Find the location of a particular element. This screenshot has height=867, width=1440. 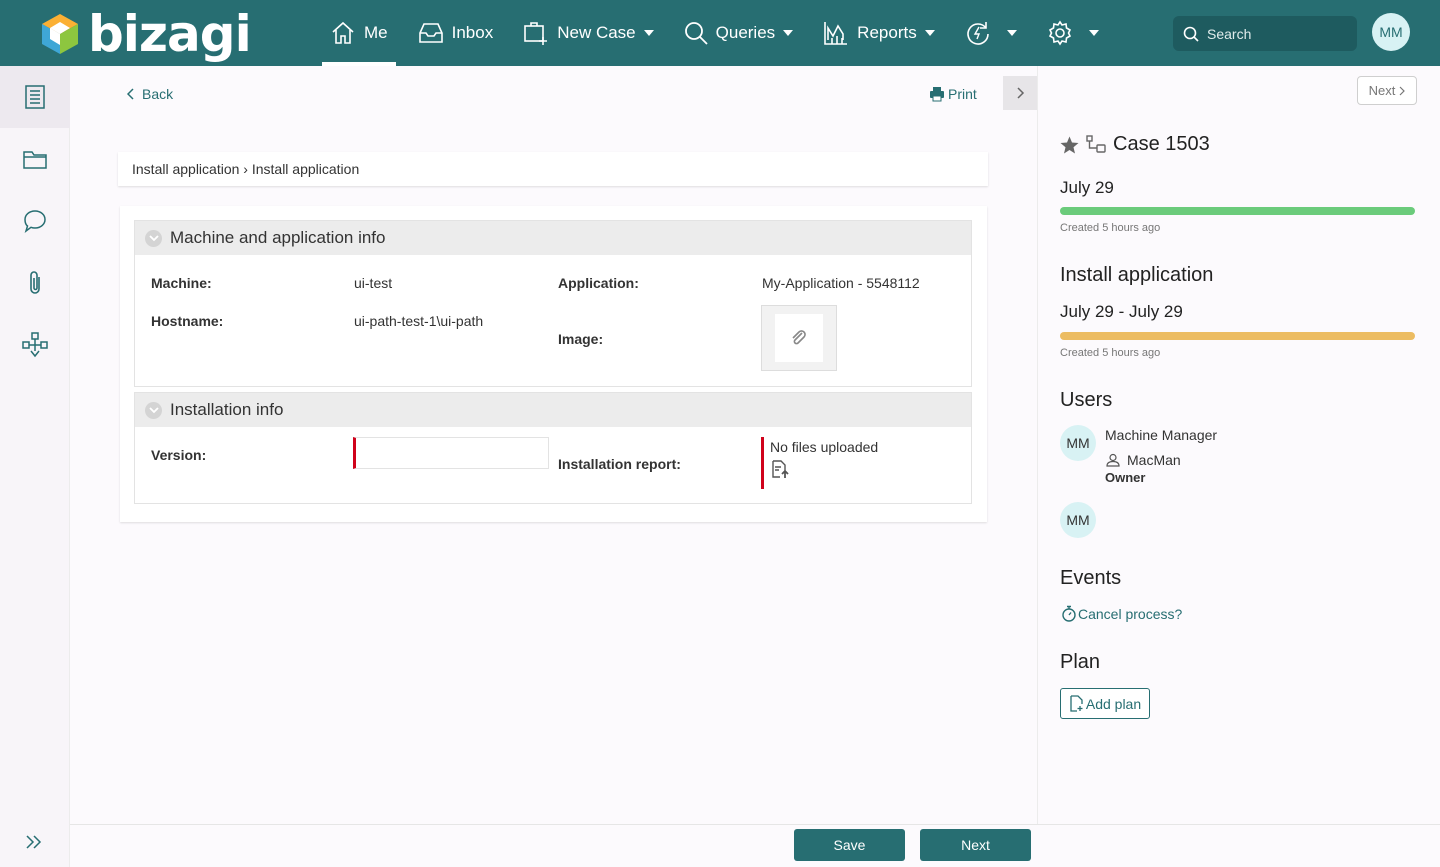

next-case-button: Next is located at coordinates (1387, 90).